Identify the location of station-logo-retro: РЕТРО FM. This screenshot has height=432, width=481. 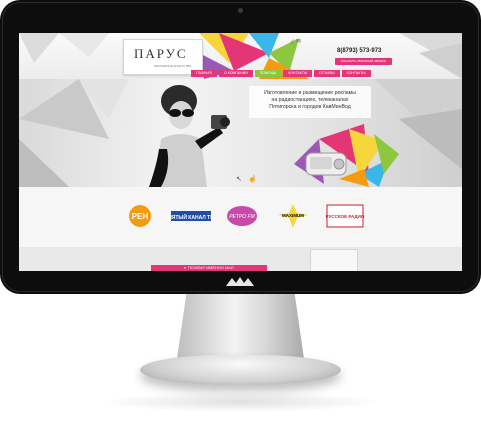
(242, 216).